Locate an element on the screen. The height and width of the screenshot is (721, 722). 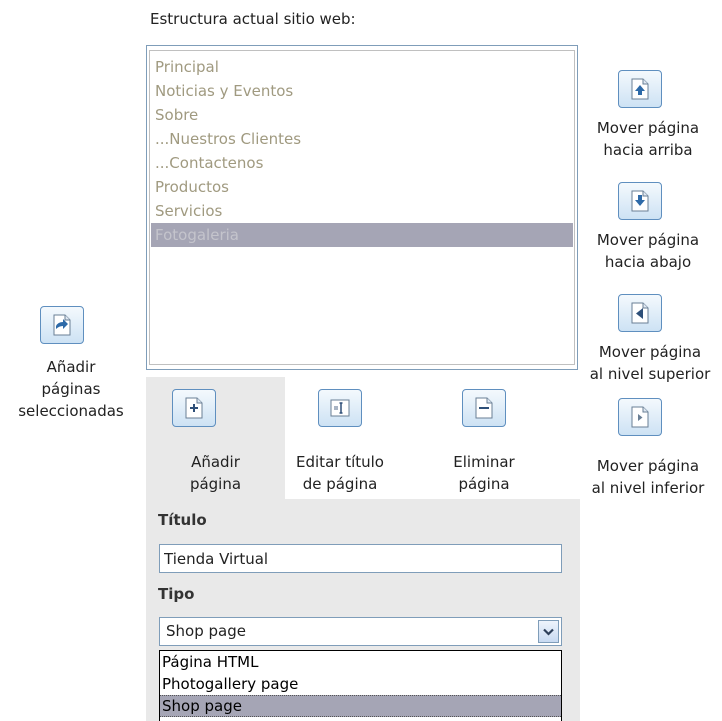
title-input is located at coordinates (360, 558).